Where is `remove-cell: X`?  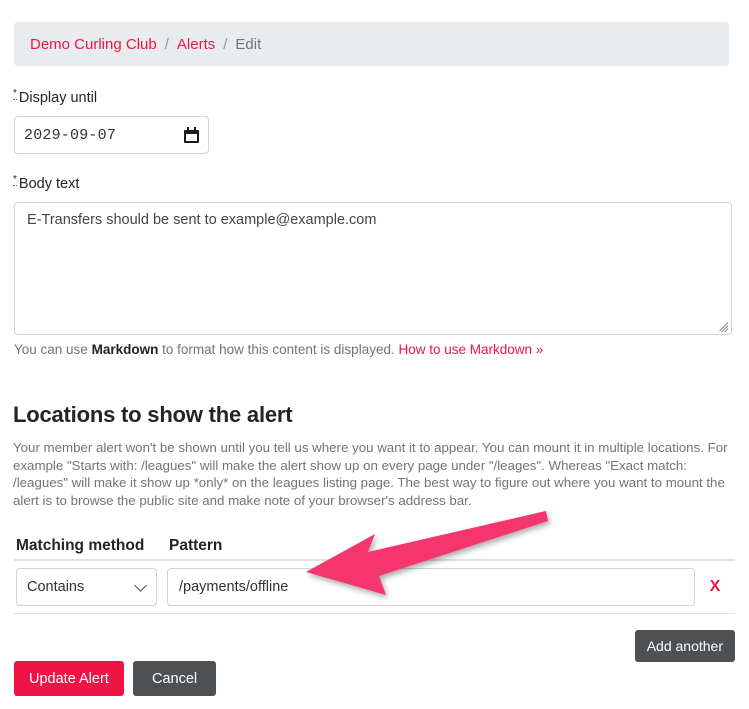 remove-cell: X is located at coordinates (715, 587).